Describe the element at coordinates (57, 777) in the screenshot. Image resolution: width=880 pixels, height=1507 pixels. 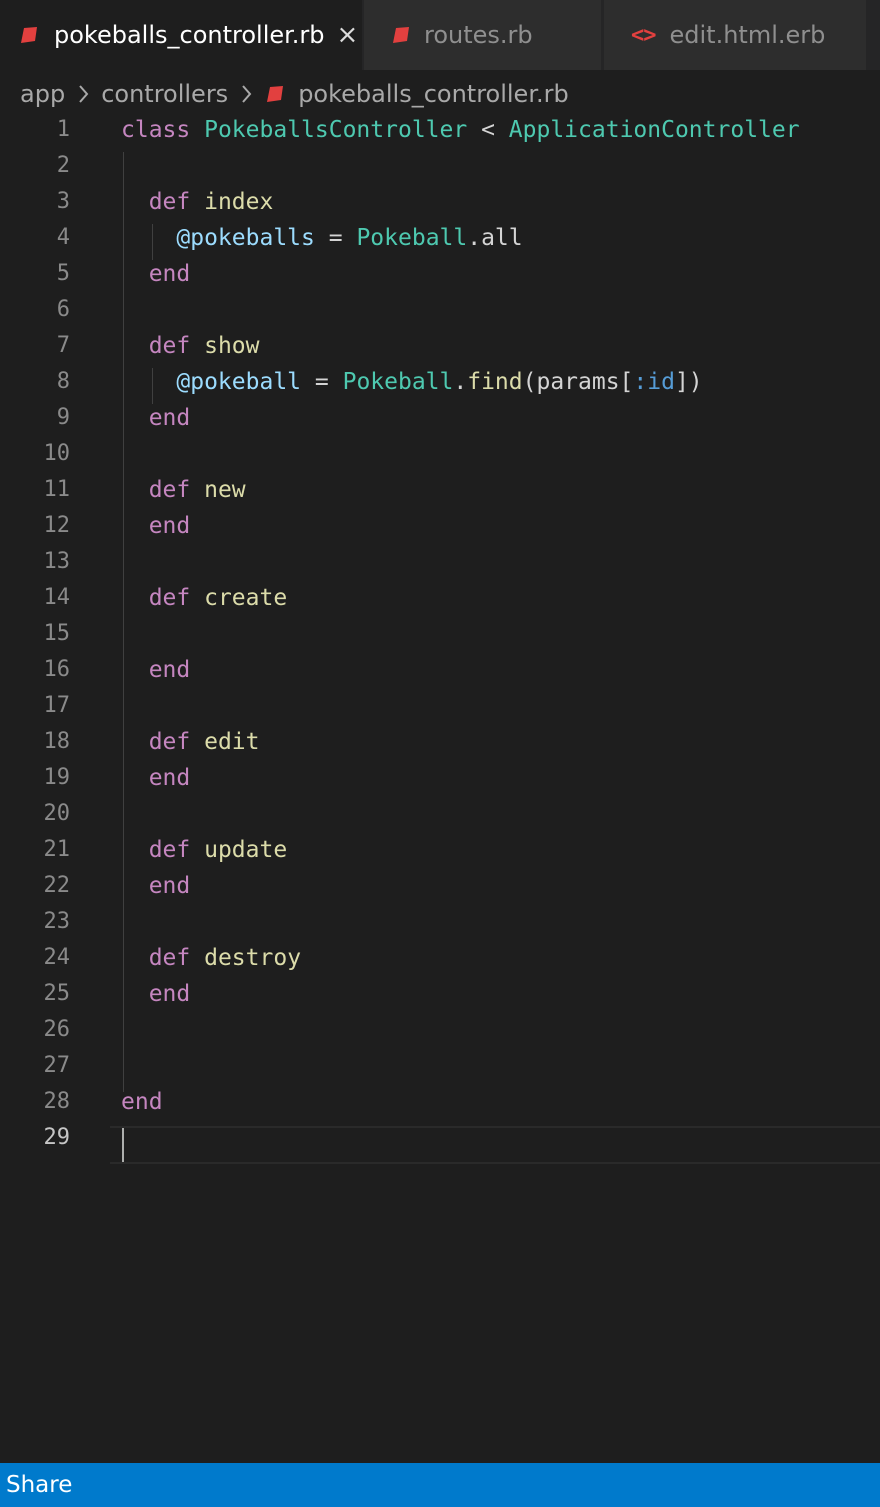
I see `line-number: 19` at that location.